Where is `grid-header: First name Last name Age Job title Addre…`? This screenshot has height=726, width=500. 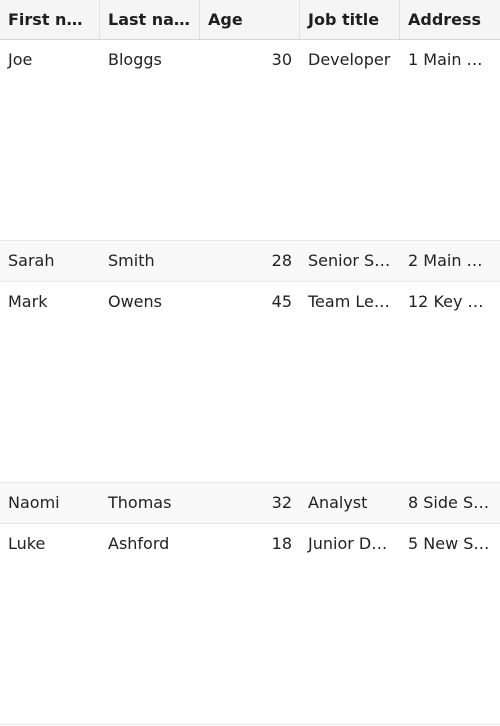 grid-header: First name Last name Age Job title Addre… is located at coordinates (250, 20).